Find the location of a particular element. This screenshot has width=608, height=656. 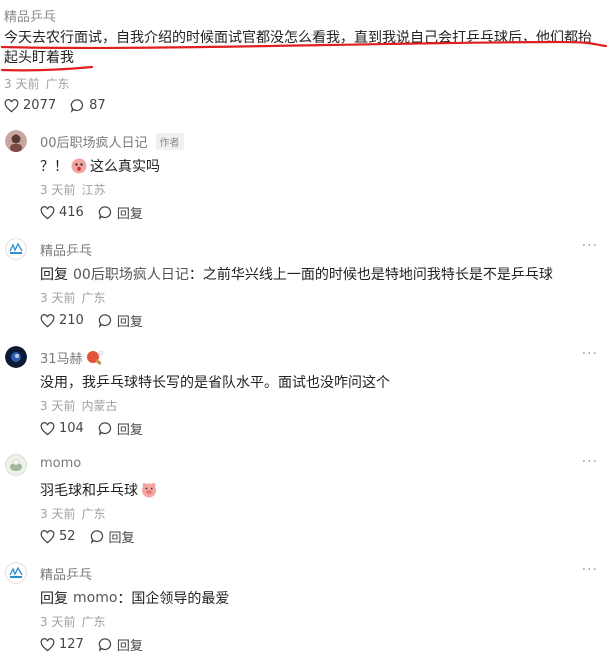

comment-text: 没用，我乒乓球特长写的是省队水平。面试也没咋问这个 is located at coordinates (215, 382).